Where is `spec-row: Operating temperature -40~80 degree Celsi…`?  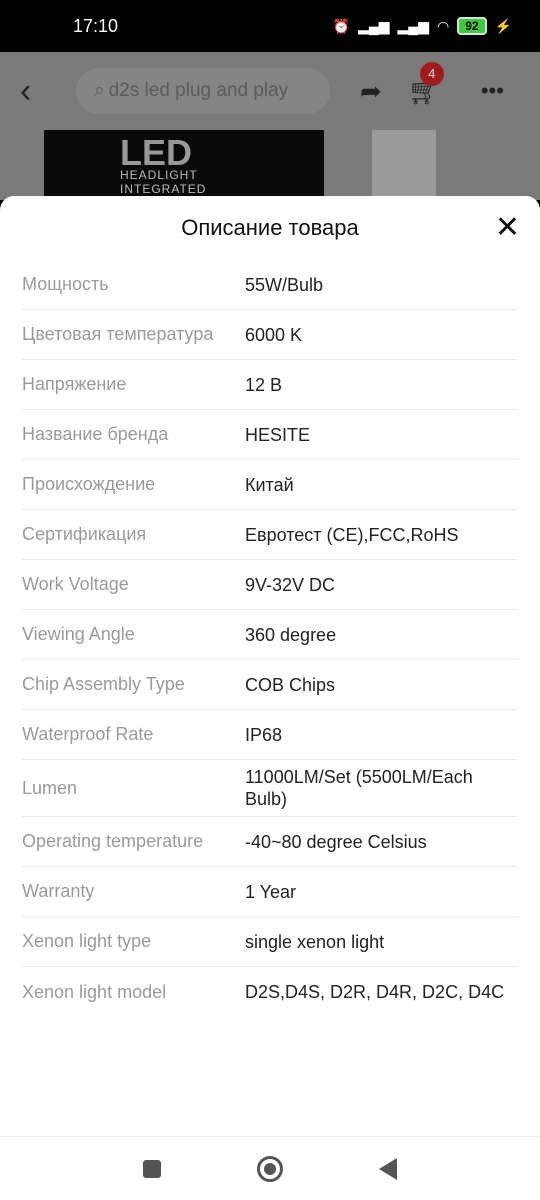 spec-row: Operating temperature -40~80 degree Celsi… is located at coordinates (270, 842).